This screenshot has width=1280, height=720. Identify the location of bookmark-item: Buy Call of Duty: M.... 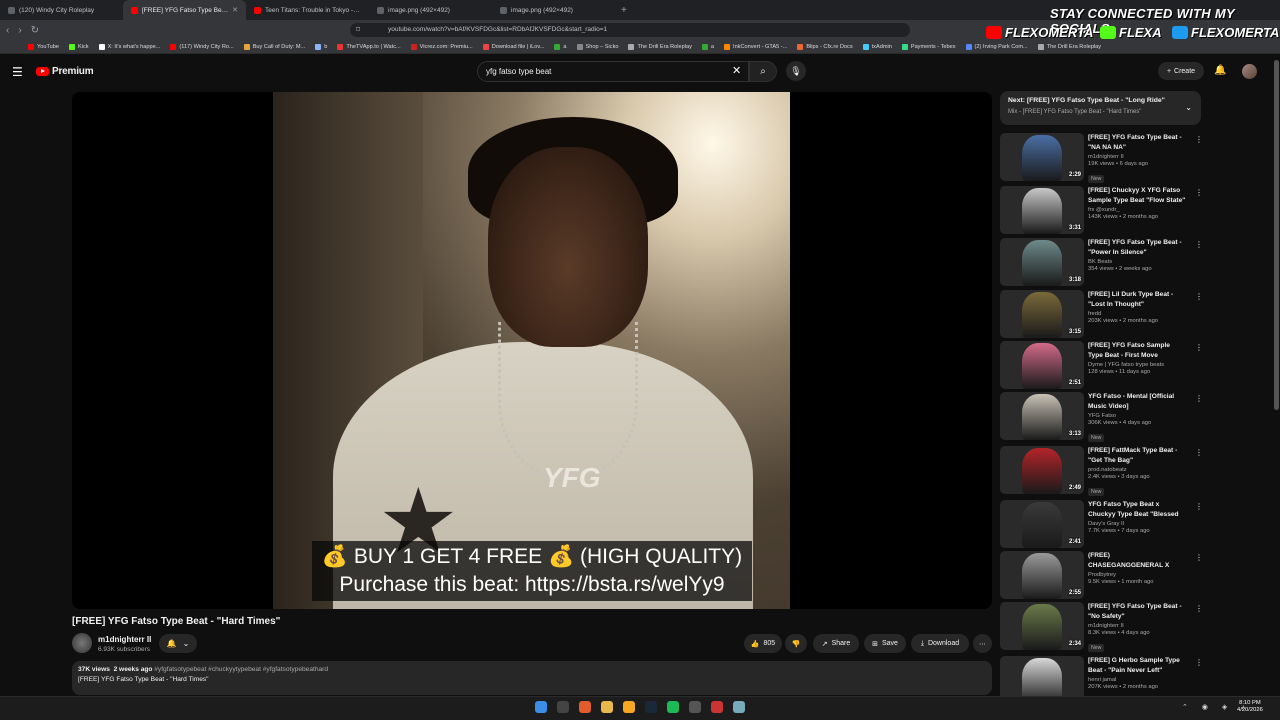
(274, 46).